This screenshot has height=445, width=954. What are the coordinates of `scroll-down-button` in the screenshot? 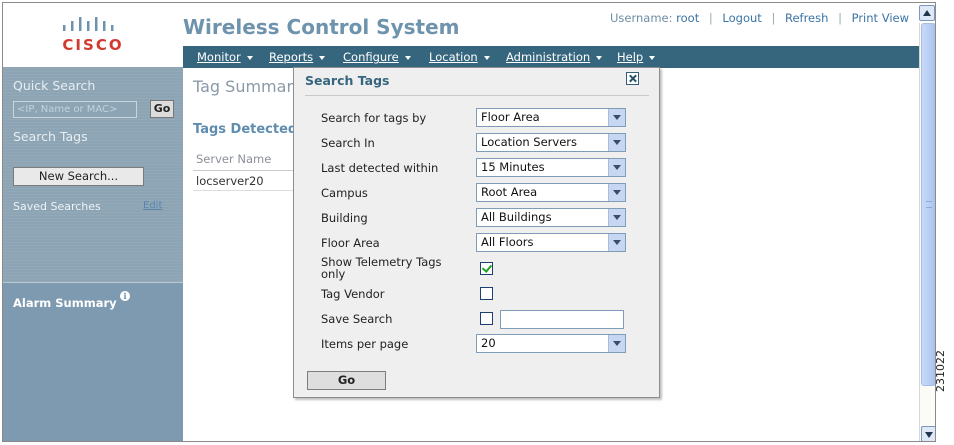 It's located at (928, 433).